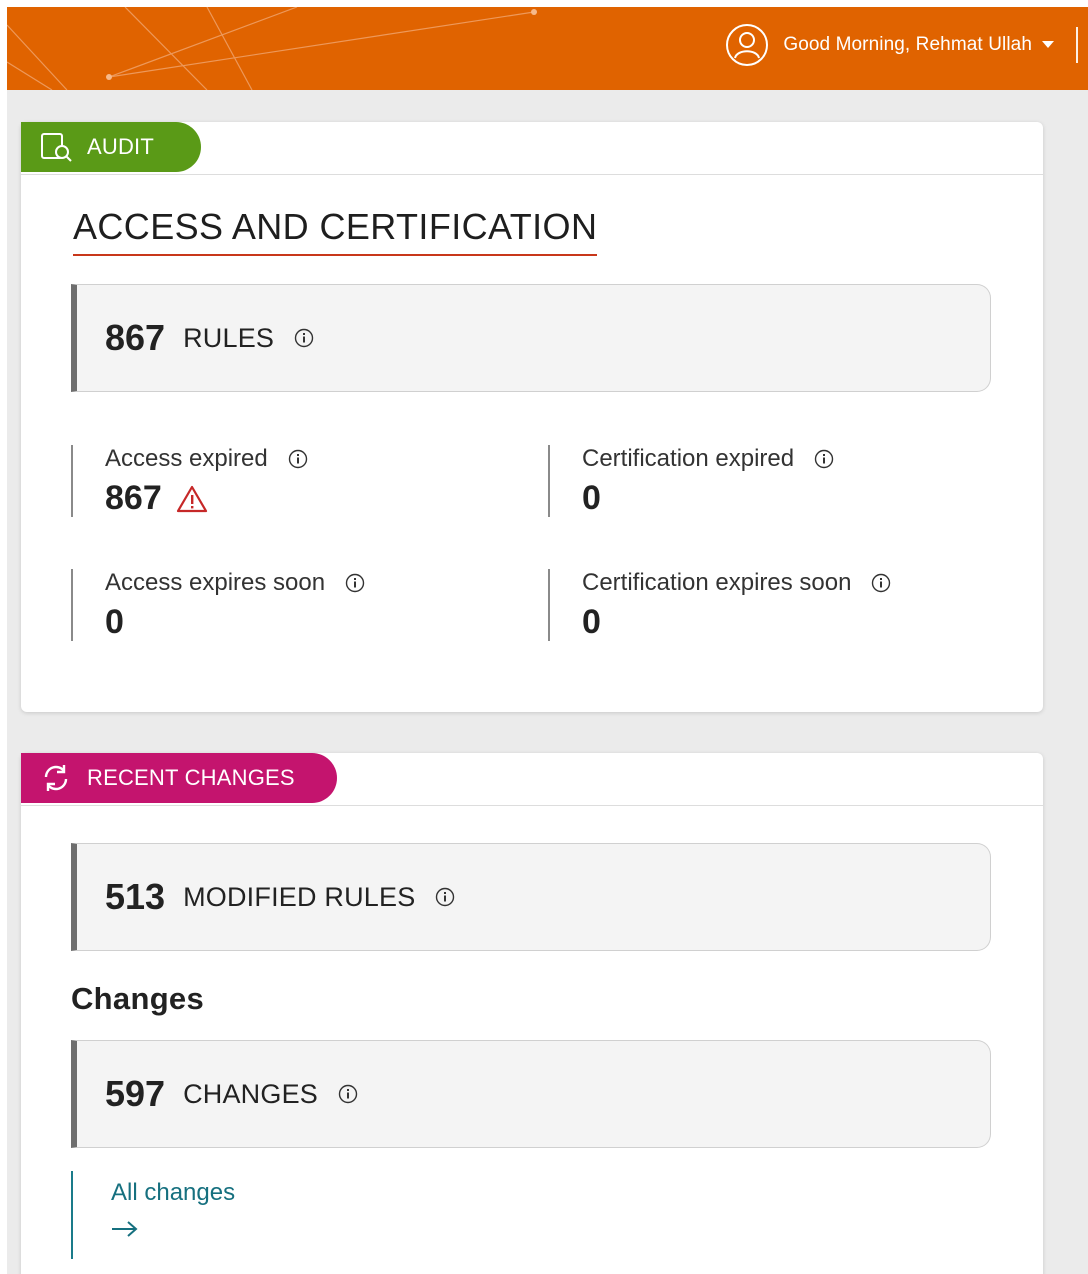 This screenshot has height=1274, width=1088. I want to click on recent-changes-tab: RECENT CHANGES, so click(179, 778).